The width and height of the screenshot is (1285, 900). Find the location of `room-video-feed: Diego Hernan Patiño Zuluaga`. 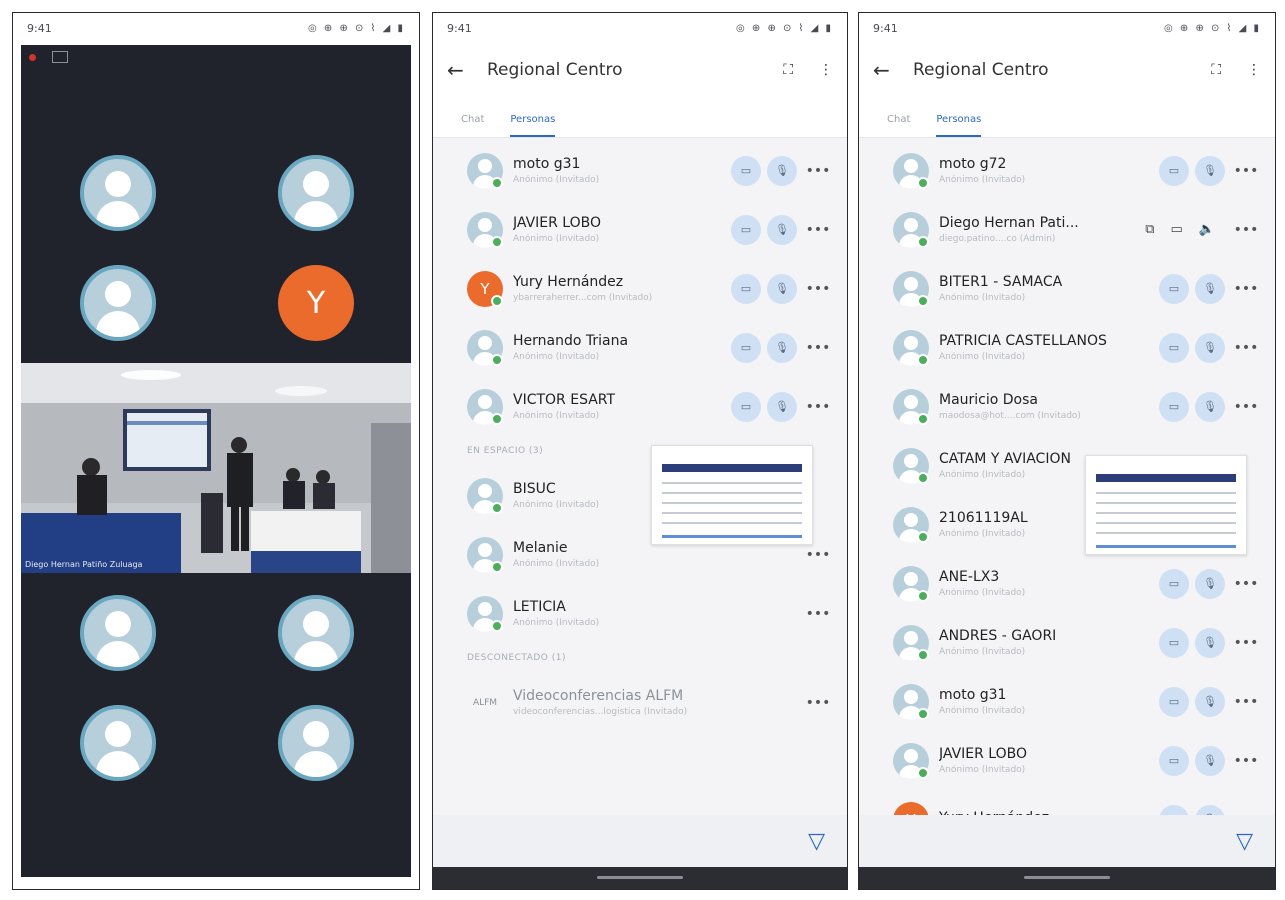

room-video-feed: Diego Hernan Patiño Zuluaga is located at coordinates (216, 468).